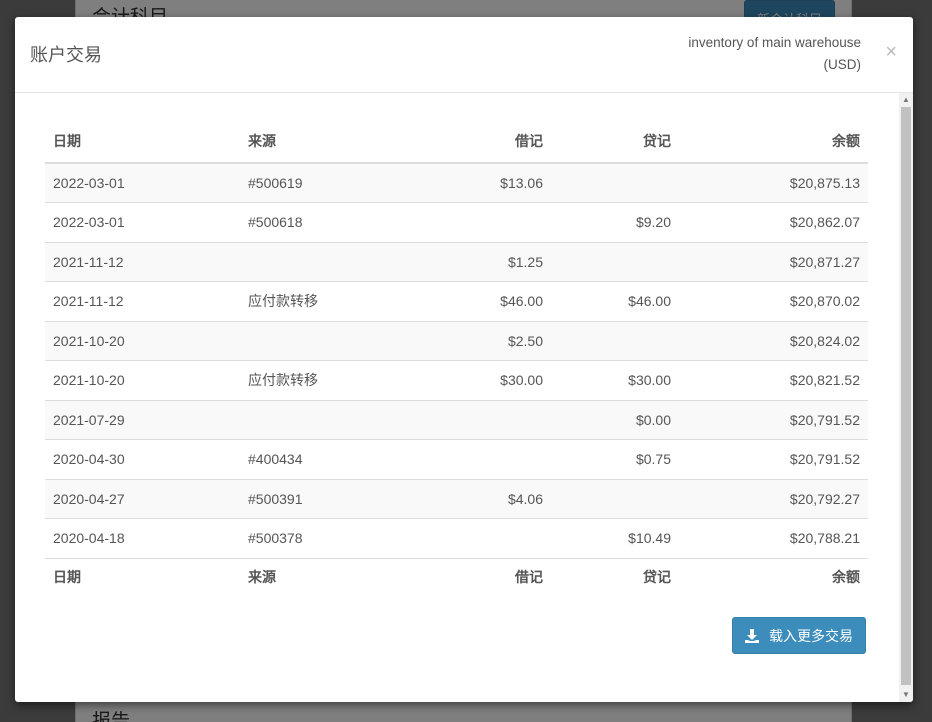  What do you see at coordinates (615, 538) in the screenshot?
I see `cell-credit: $10.49` at bounding box center [615, 538].